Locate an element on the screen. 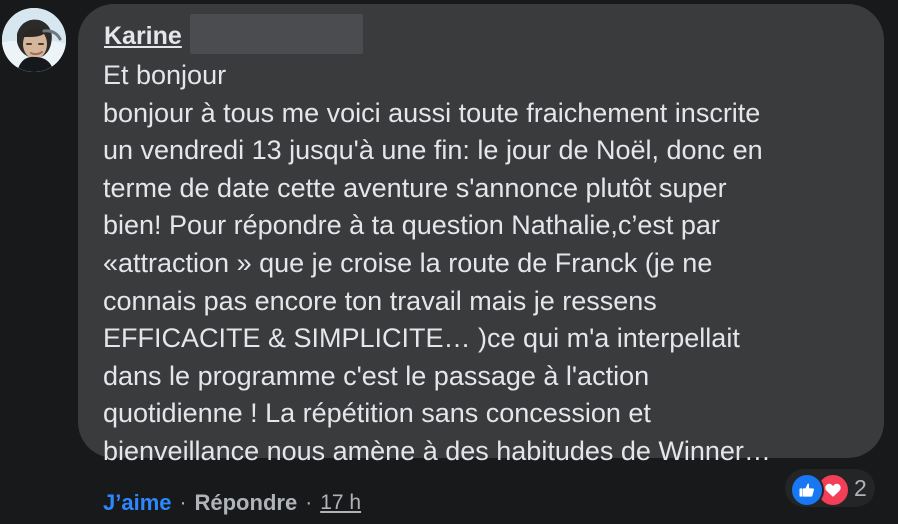 The image size is (898, 524). like-reaction is located at coordinates (807, 490).